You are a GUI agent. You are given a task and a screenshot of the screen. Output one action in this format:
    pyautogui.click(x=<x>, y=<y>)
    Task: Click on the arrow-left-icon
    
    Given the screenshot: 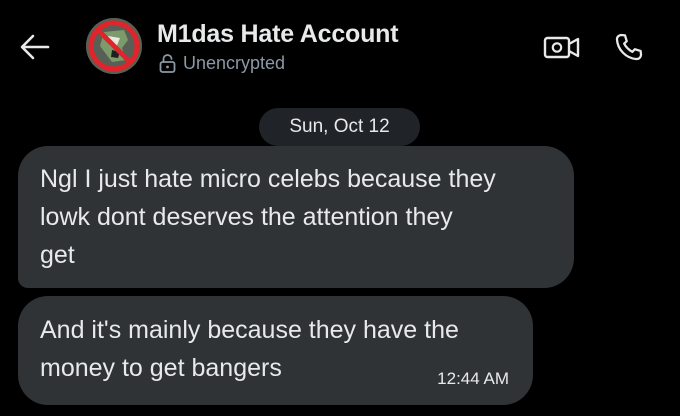 What is the action you would take?
    pyautogui.click(x=35, y=47)
    